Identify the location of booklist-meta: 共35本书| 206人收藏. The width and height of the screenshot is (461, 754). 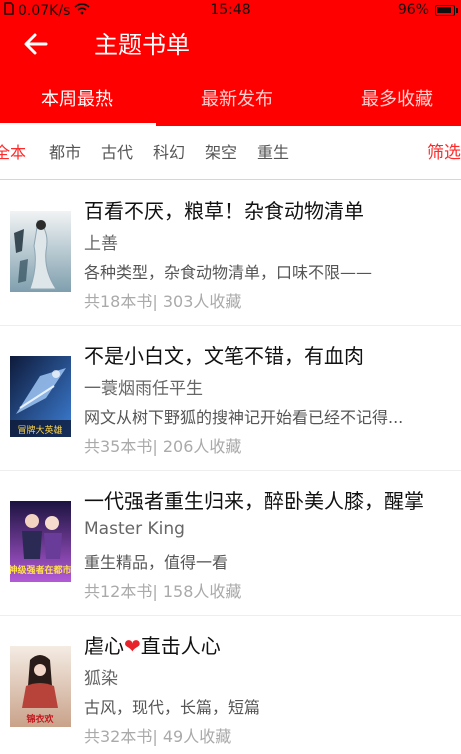
(162, 445).